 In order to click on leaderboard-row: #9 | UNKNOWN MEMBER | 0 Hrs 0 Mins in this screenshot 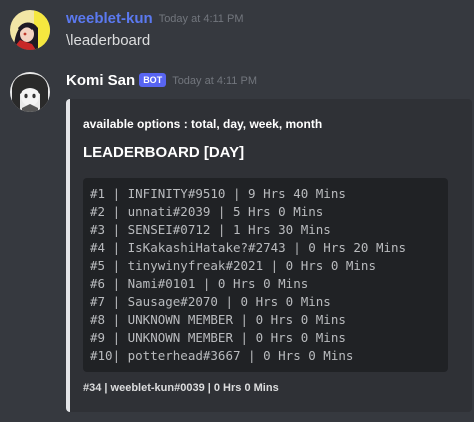, I will do `click(218, 337)`.